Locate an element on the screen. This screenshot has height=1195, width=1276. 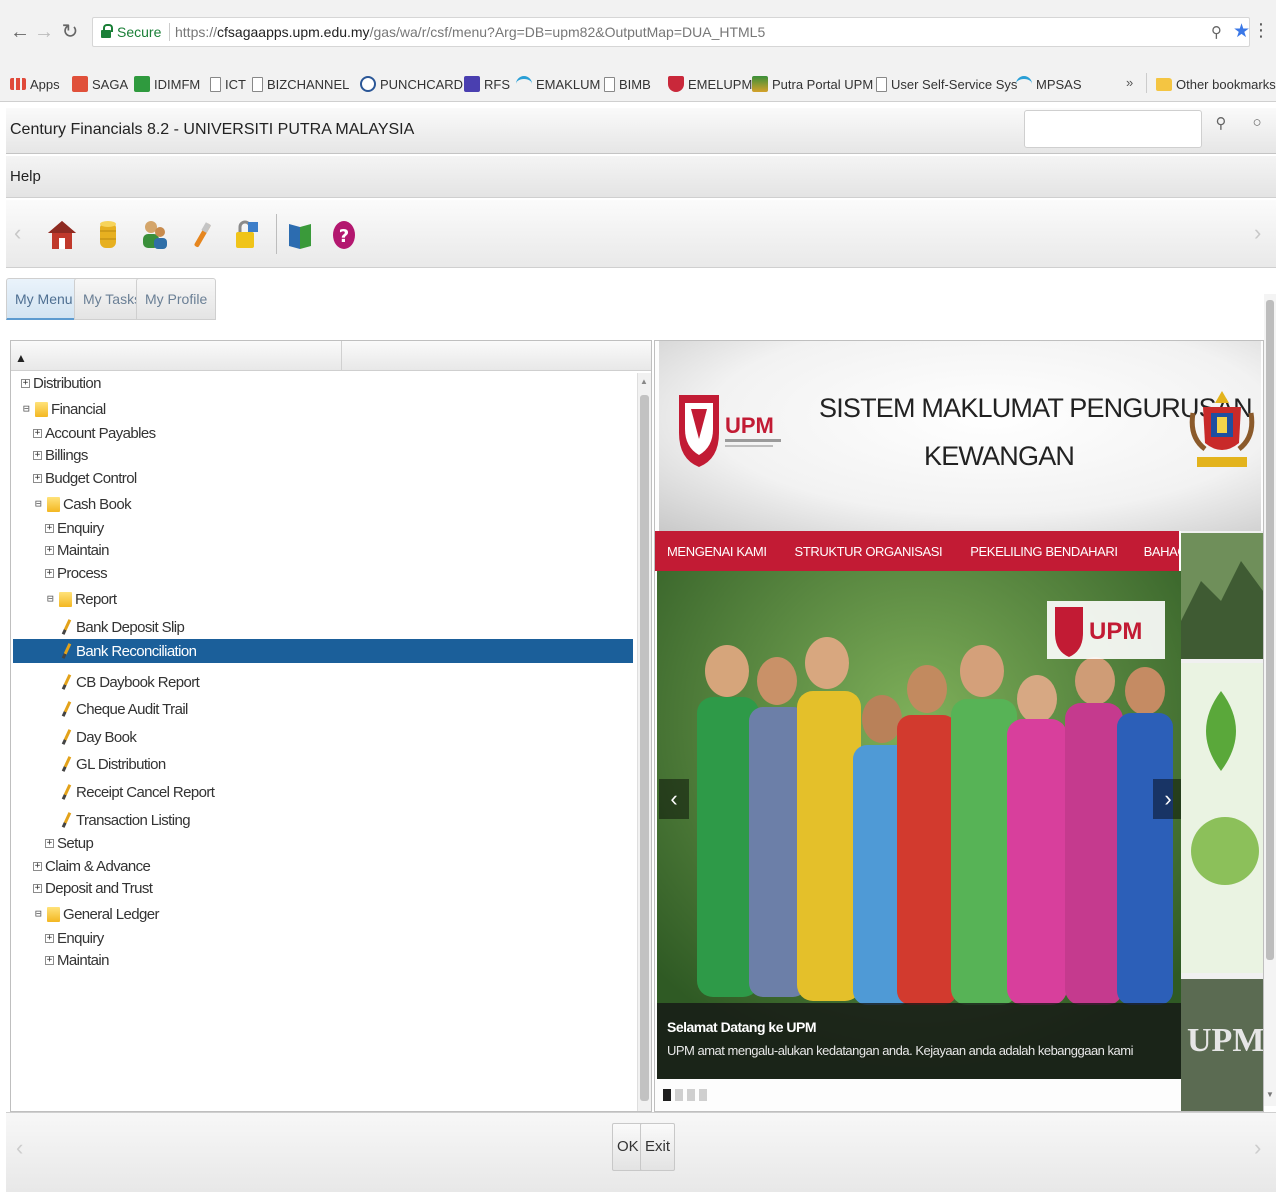
tree-scrollbar: ▲ is located at coordinates (644, 742).